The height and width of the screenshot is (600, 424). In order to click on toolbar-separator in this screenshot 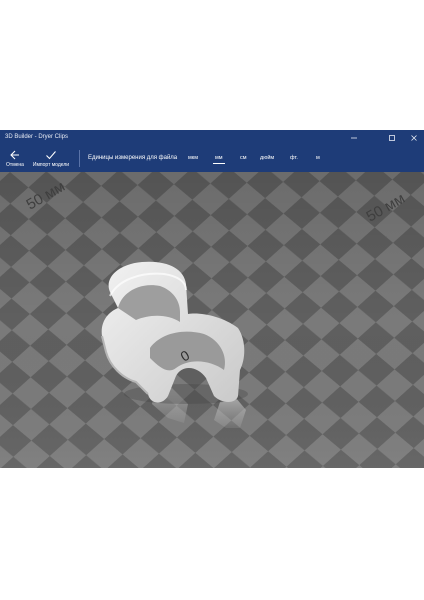, I will do `click(79, 158)`.